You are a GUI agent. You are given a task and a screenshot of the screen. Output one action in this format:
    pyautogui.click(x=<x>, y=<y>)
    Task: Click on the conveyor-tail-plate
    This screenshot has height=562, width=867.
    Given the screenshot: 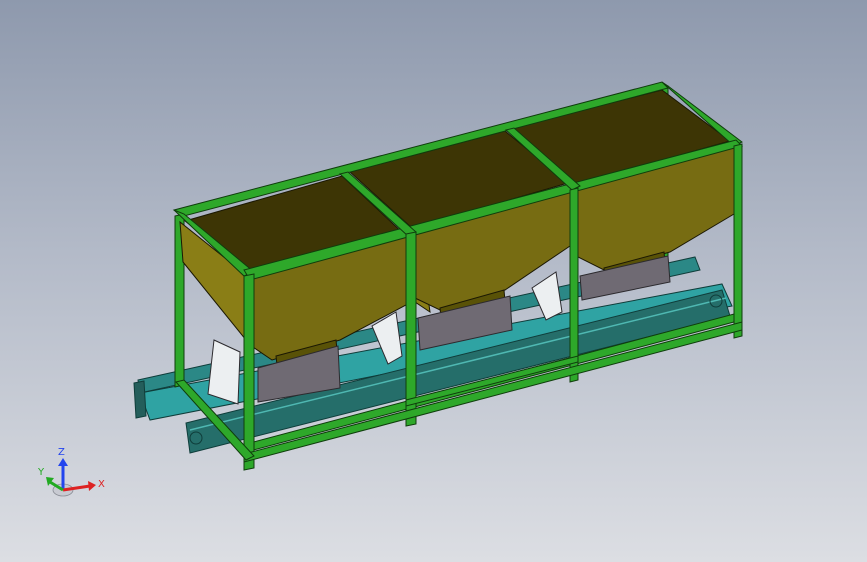 What is the action you would take?
    pyautogui.click(x=140, y=399)
    